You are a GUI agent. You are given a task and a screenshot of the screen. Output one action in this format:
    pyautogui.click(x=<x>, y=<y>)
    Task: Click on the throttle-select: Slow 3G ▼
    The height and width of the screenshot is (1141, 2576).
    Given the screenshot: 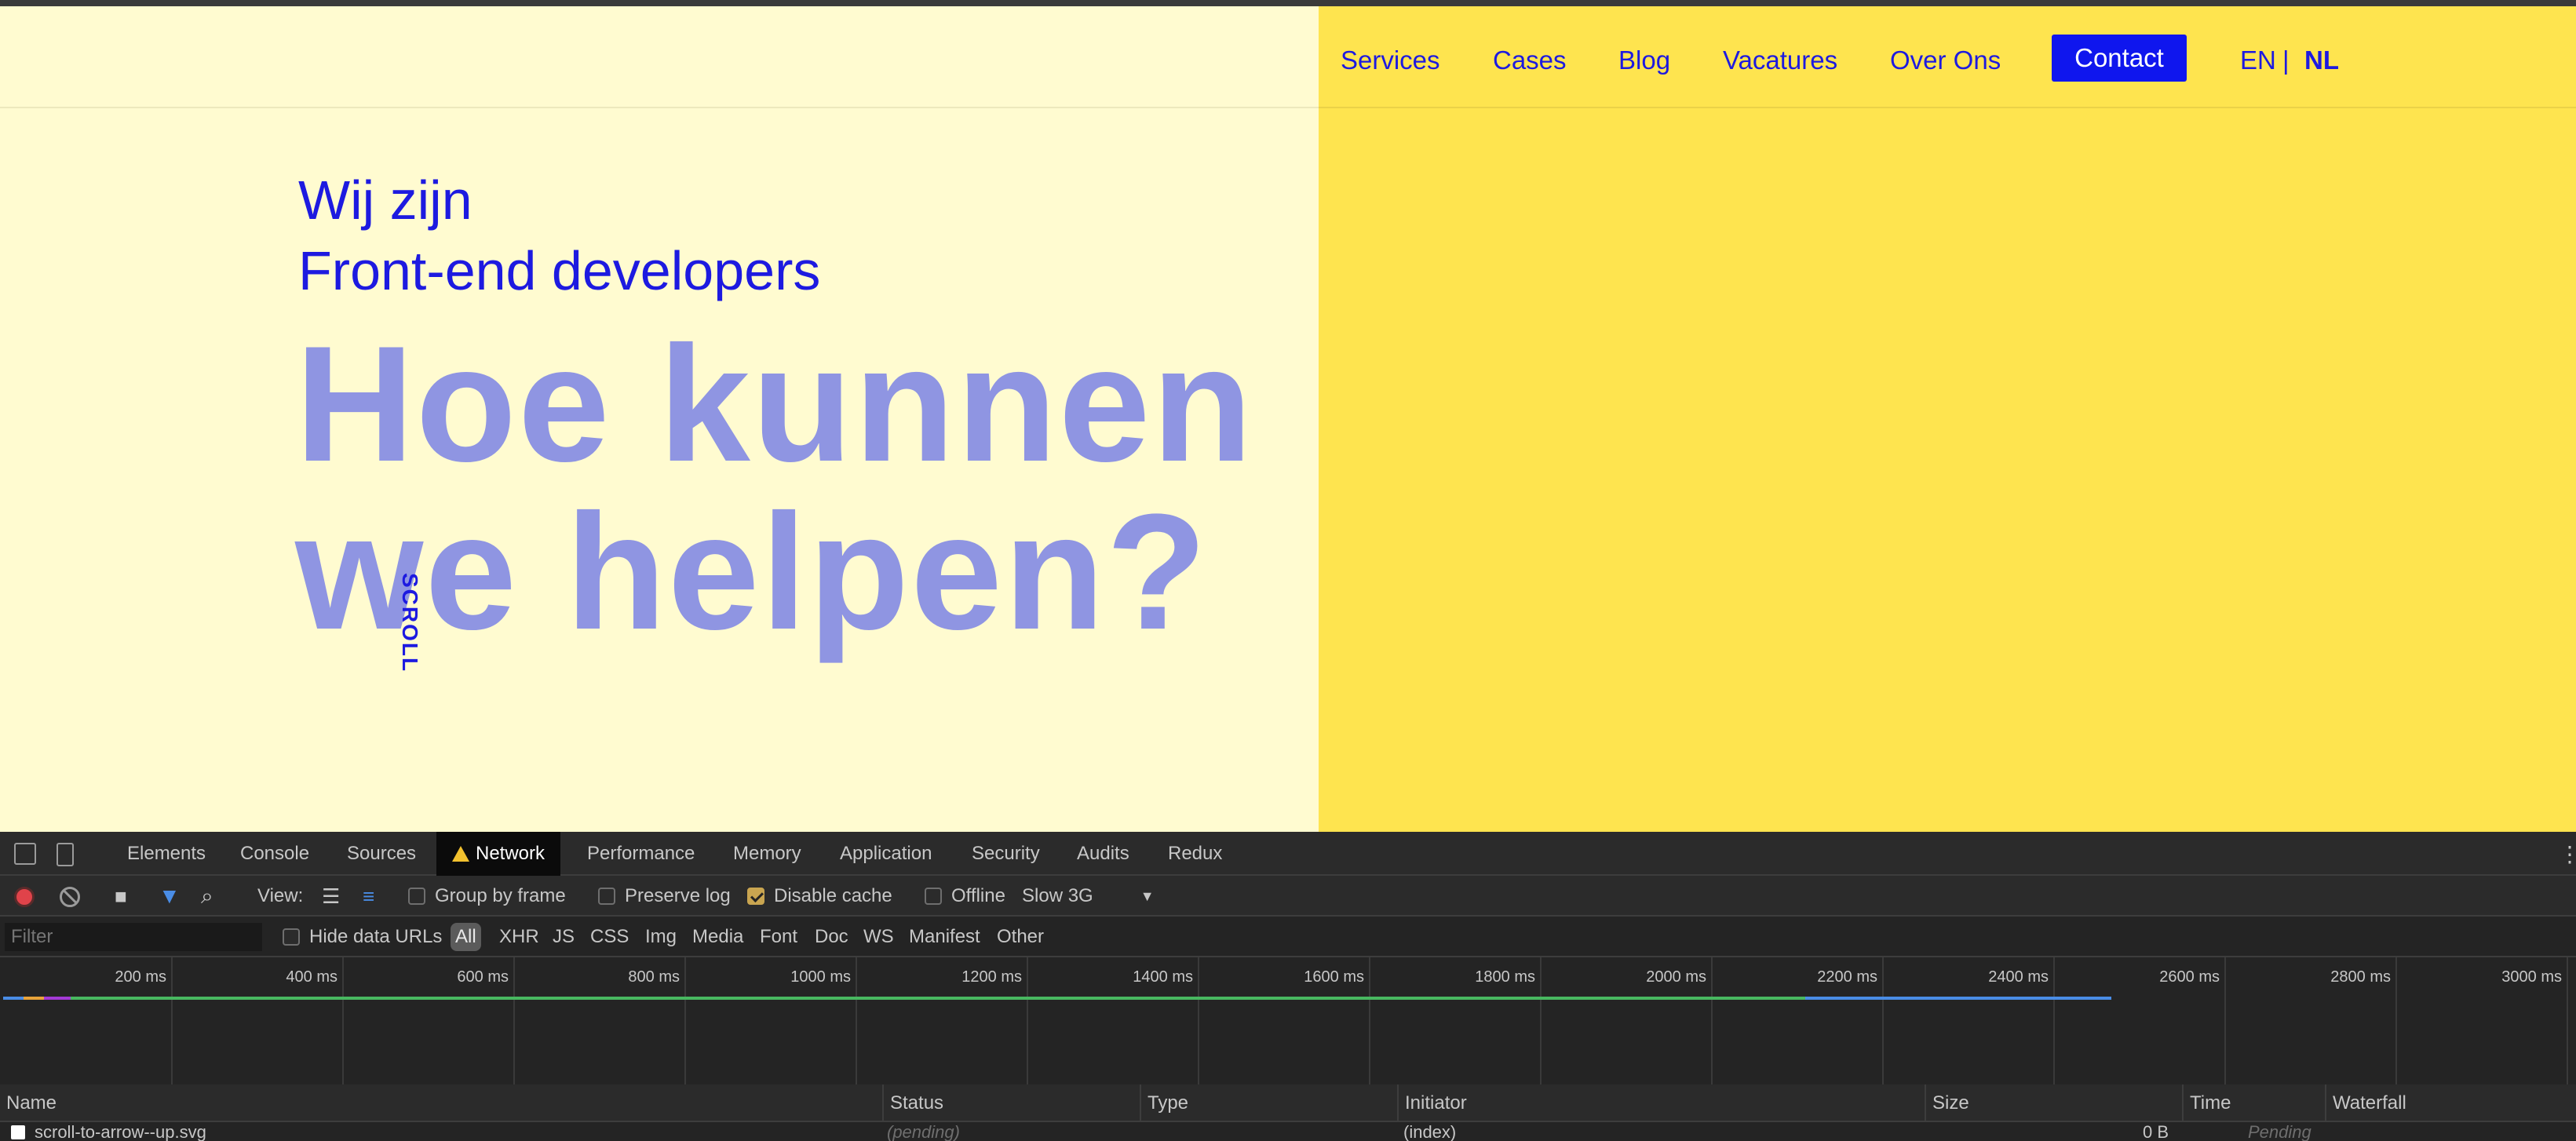 What is the action you would take?
    pyautogui.click(x=1088, y=897)
    